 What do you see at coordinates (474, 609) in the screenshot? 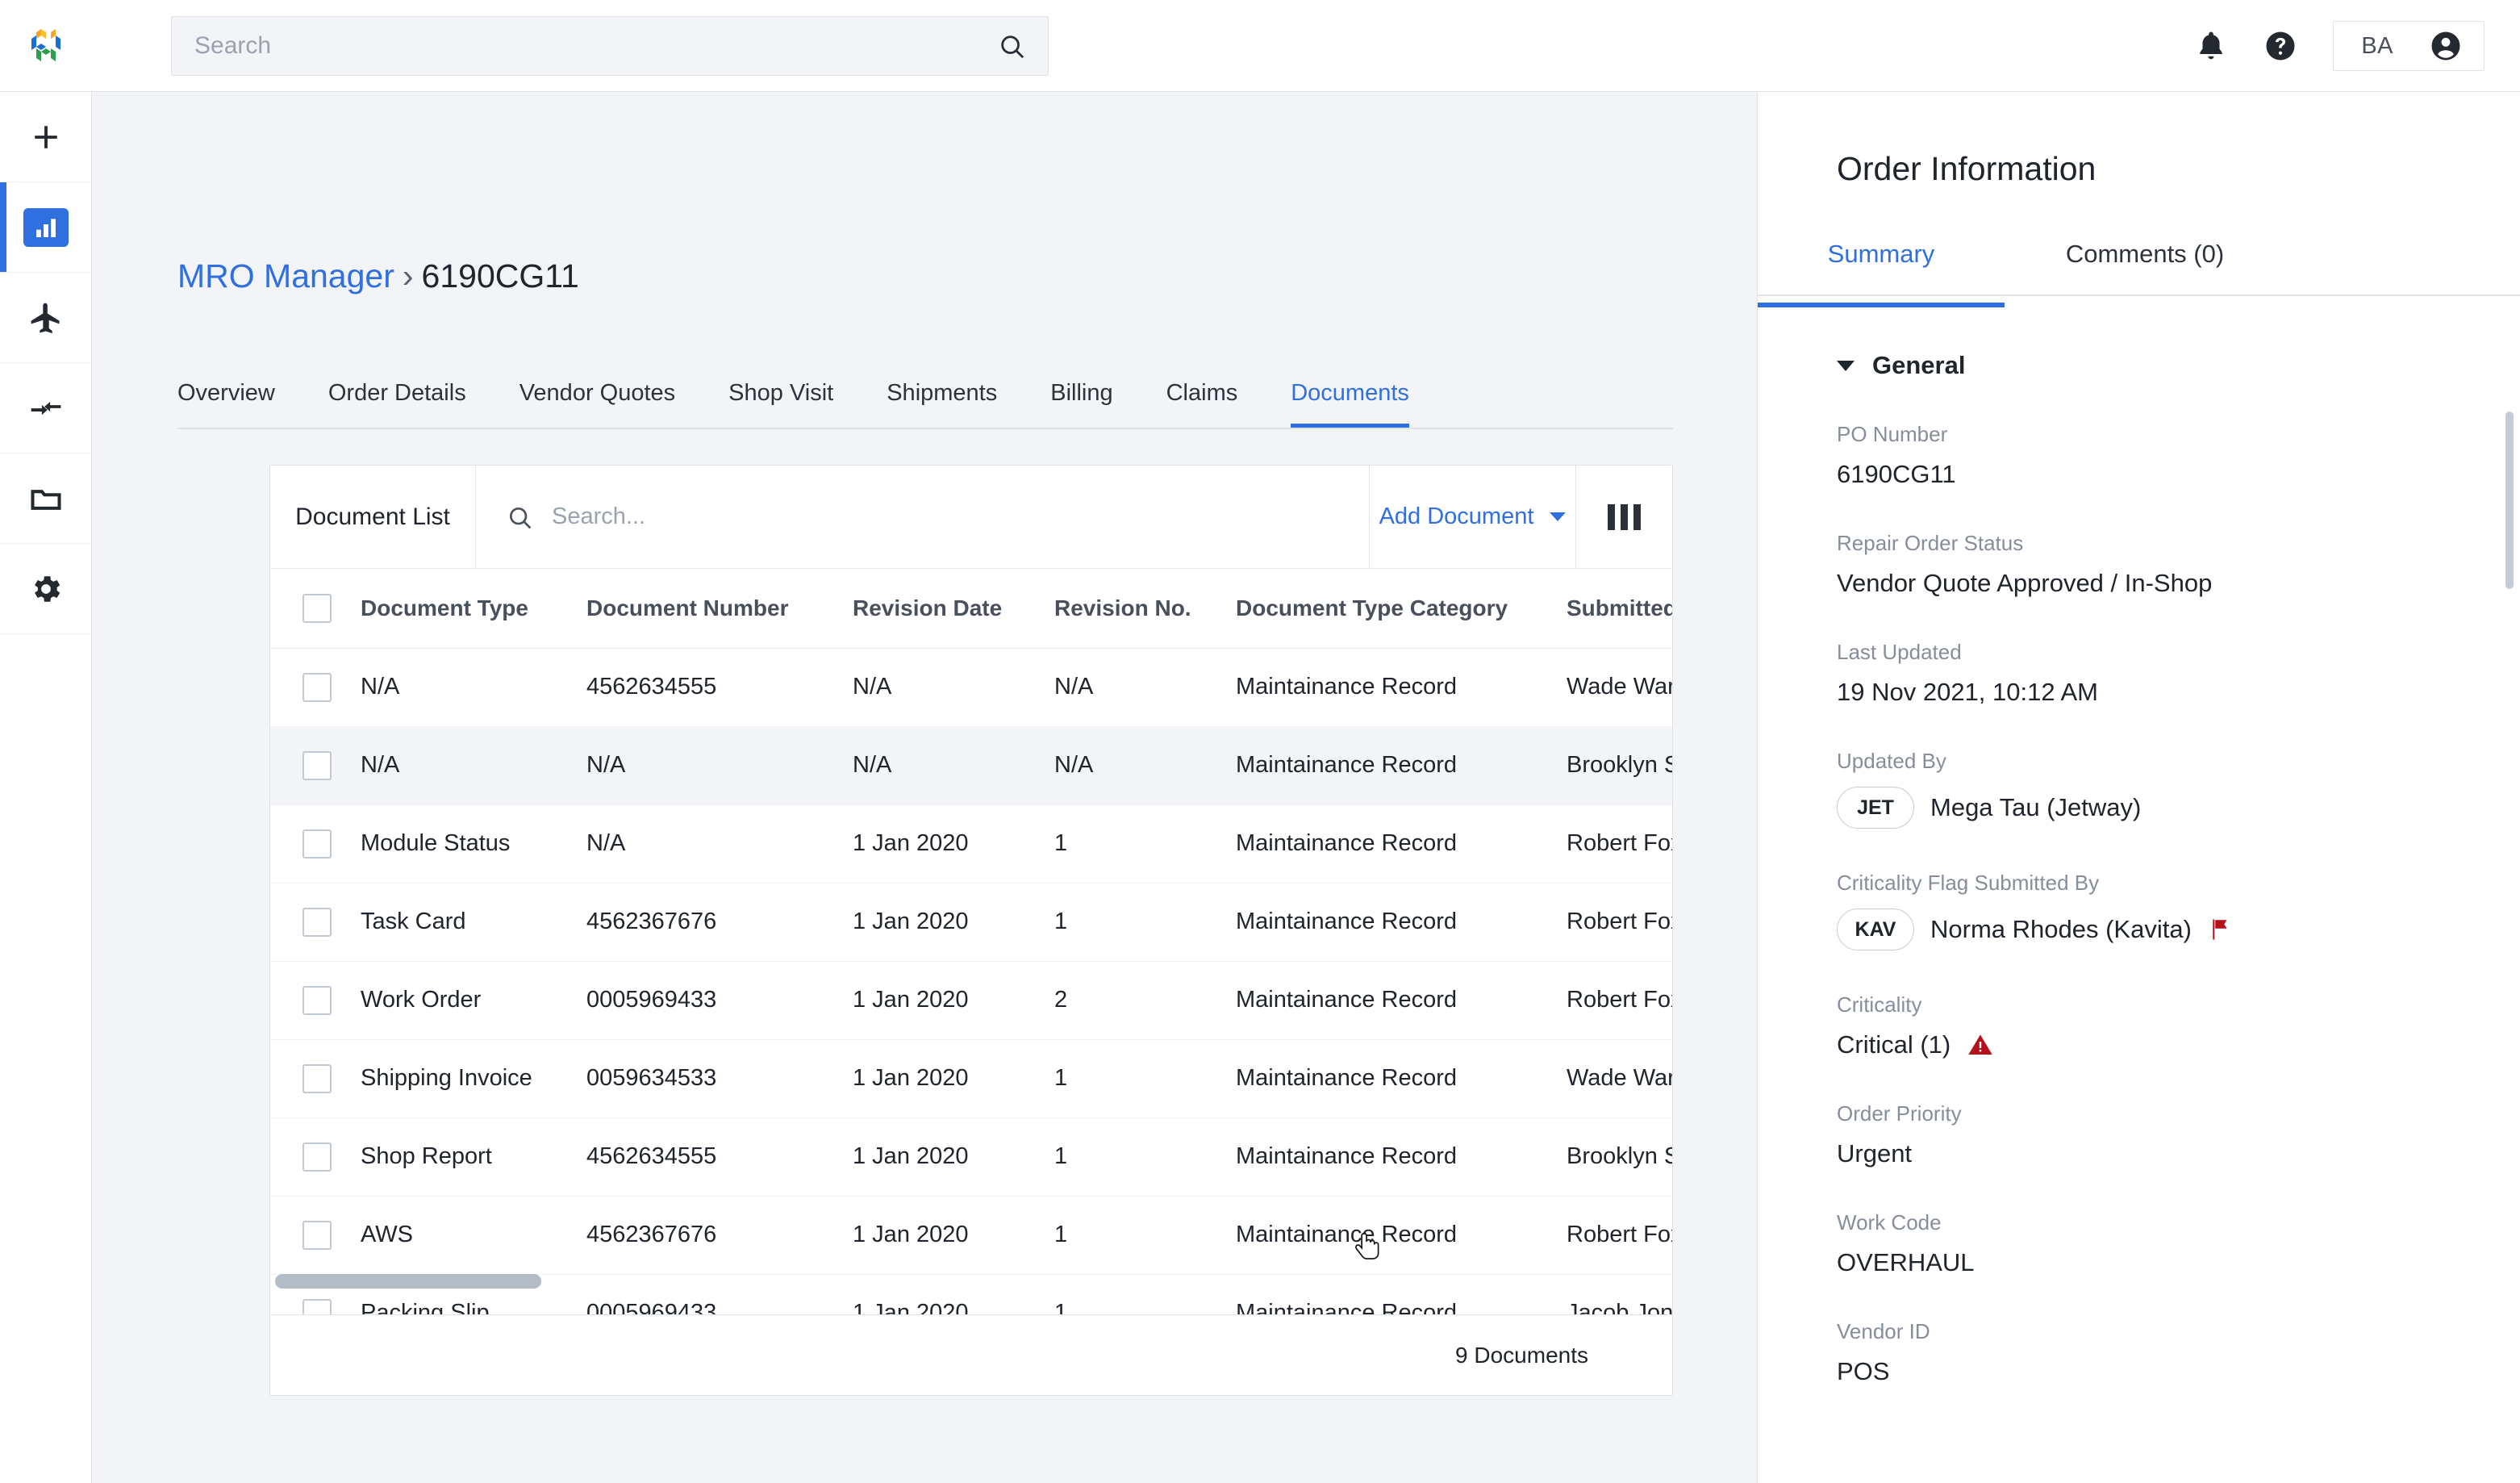
I see `column-header-document-type: Document Type` at bounding box center [474, 609].